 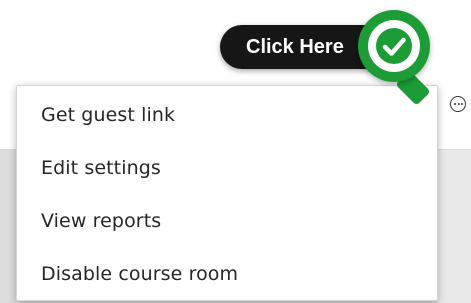 What do you see at coordinates (295, 46) in the screenshot?
I see `click-here-label: Click Here` at bounding box center [295, 46].